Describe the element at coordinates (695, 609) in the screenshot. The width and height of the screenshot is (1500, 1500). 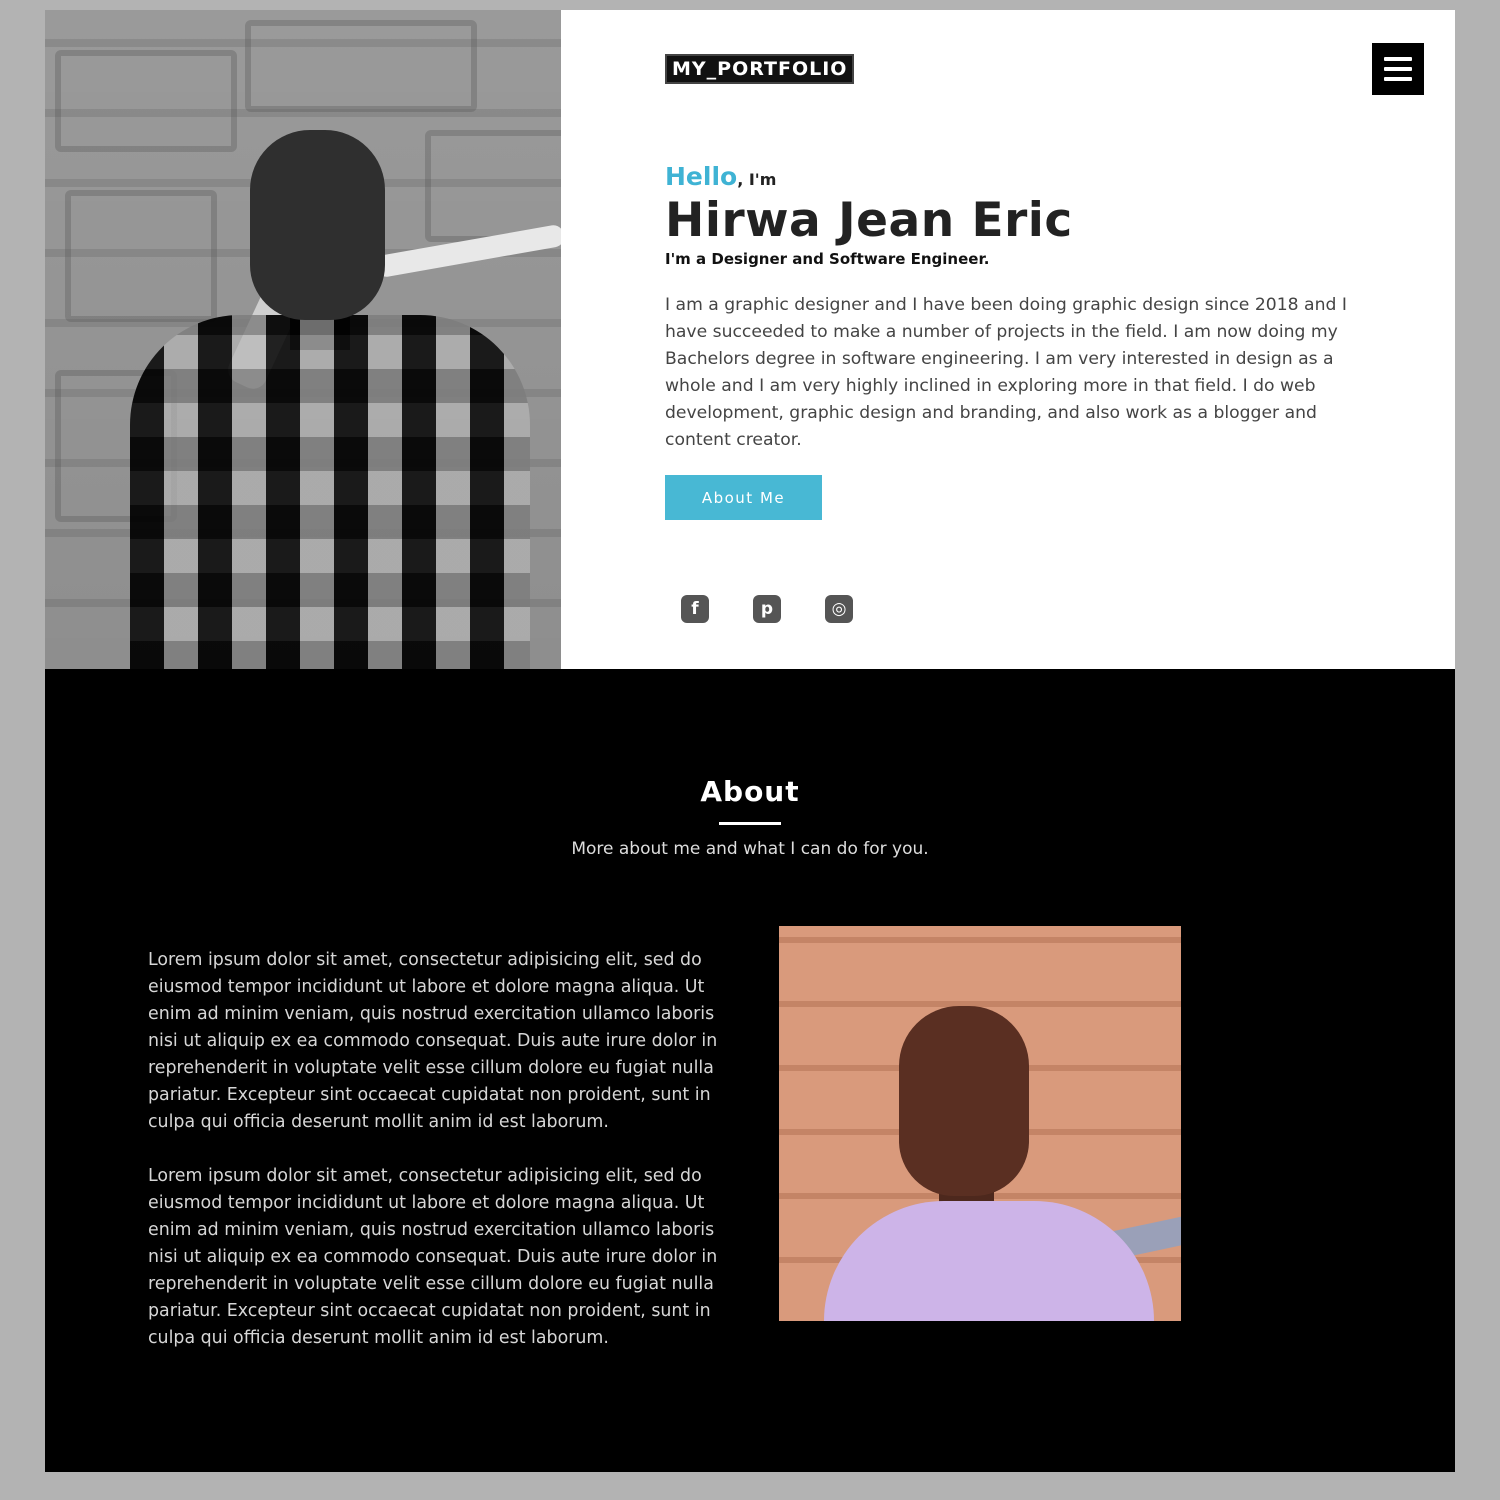
I see `facebook-icon: f` at that location.